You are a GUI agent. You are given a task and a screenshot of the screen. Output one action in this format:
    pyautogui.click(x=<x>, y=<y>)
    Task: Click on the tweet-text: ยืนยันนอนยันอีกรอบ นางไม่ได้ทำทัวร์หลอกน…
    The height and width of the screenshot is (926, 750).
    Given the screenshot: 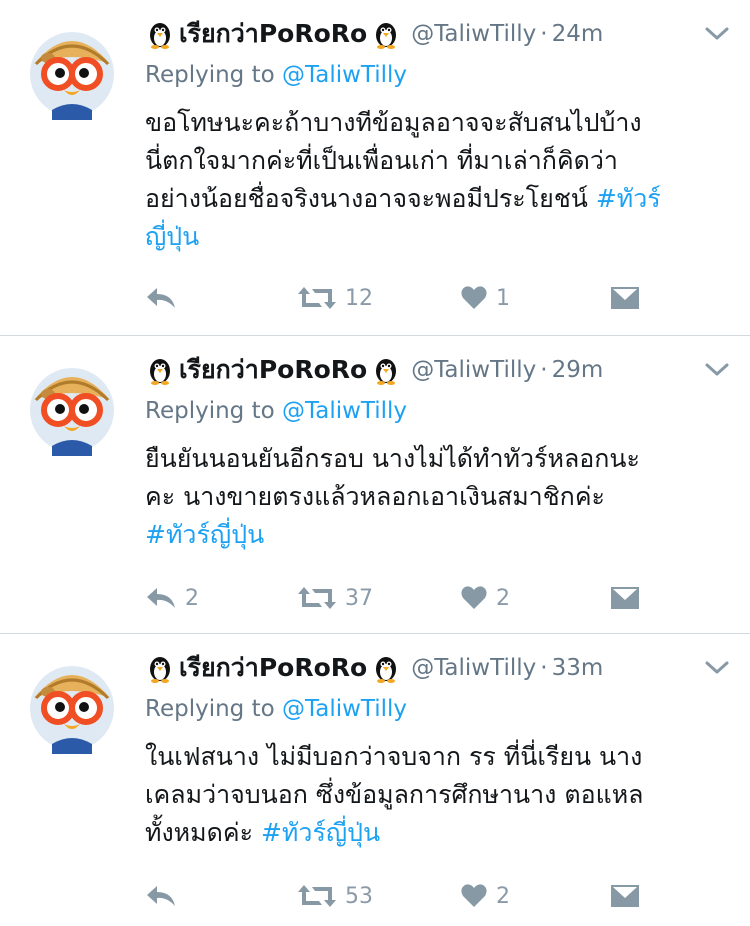 What is the action you would take?
    pyautogui.click(x=440, y=497)
    